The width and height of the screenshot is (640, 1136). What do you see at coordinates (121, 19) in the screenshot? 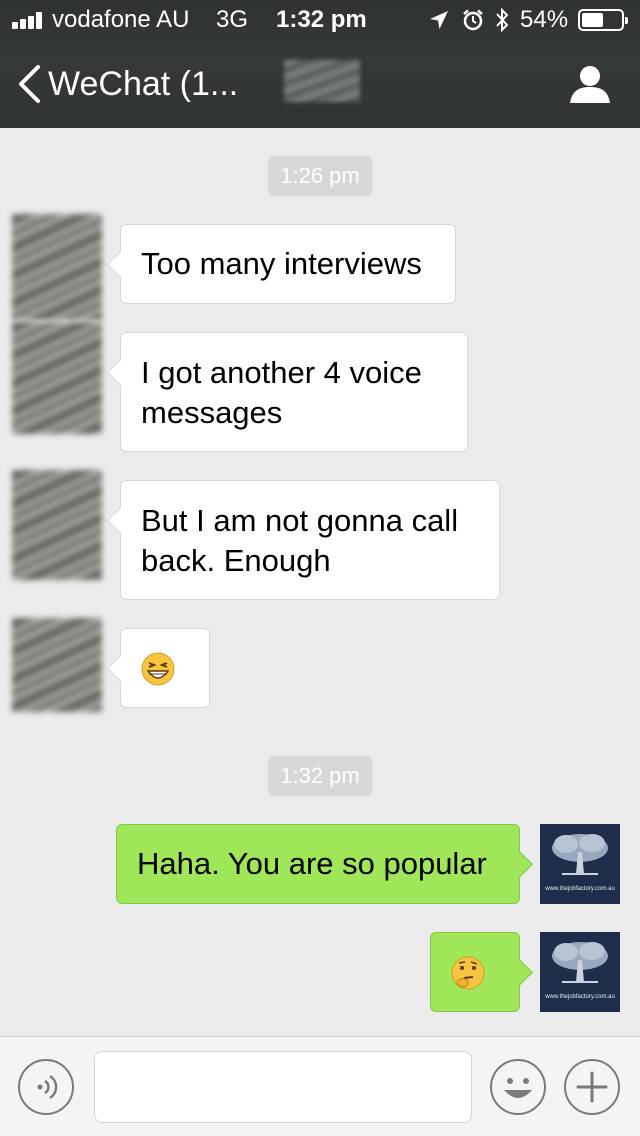
I see `carrier-name: vodafone AU` at bounding box center [121, 19].